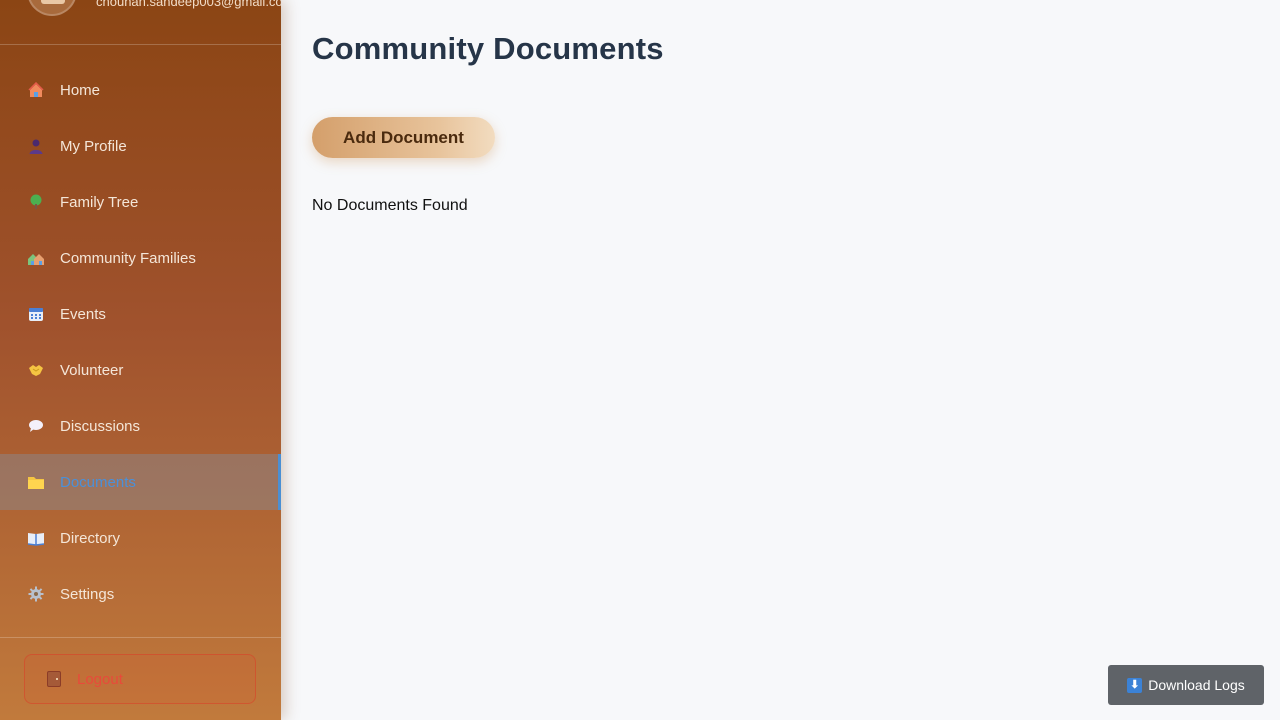 This screenshot has height=720, width=1280. I want to click on door-icon, so click(54, 679).